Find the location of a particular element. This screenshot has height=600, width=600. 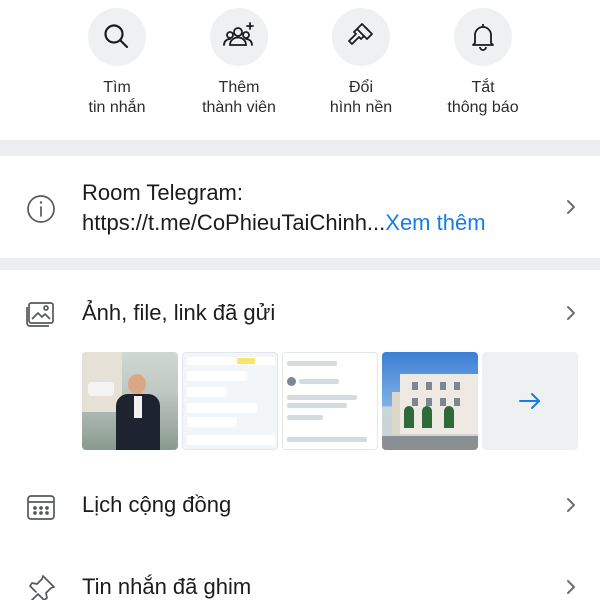

search-icon is located at coordinates (116, 36).